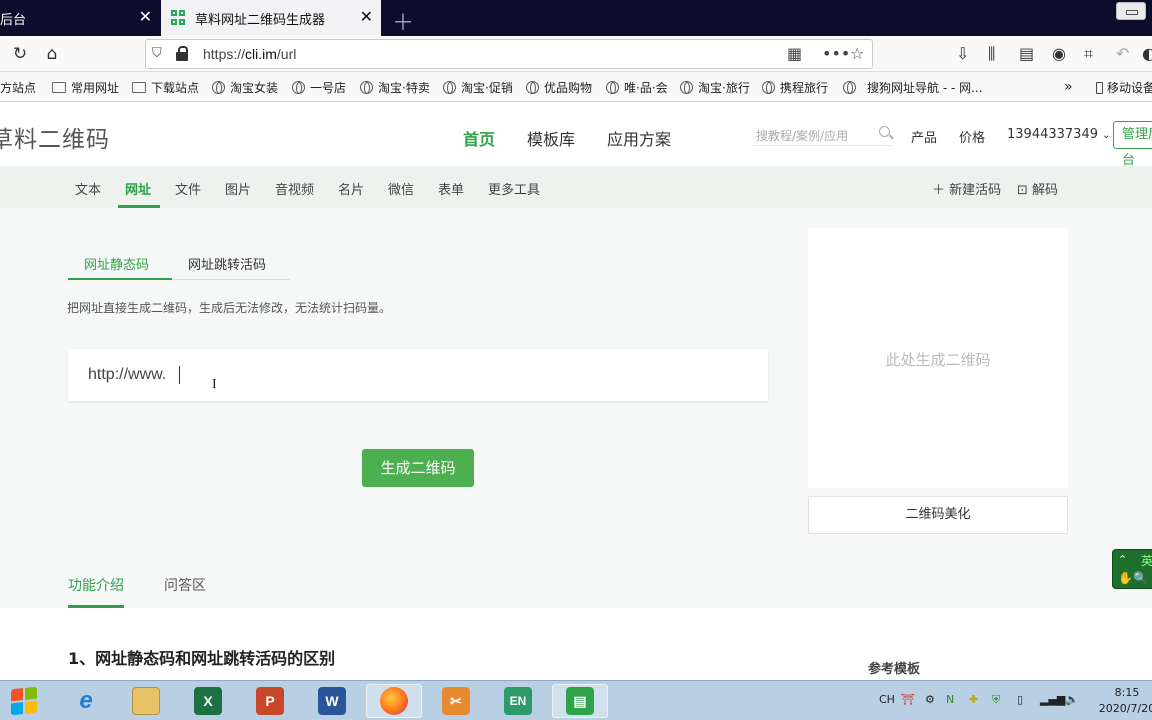 Image resolution: width=1152 pixels, height=720 pixels. Describe the element at coordinates (1123, 559) in the screenshot. I see `chevron-up-icon: ⌃` at that location.